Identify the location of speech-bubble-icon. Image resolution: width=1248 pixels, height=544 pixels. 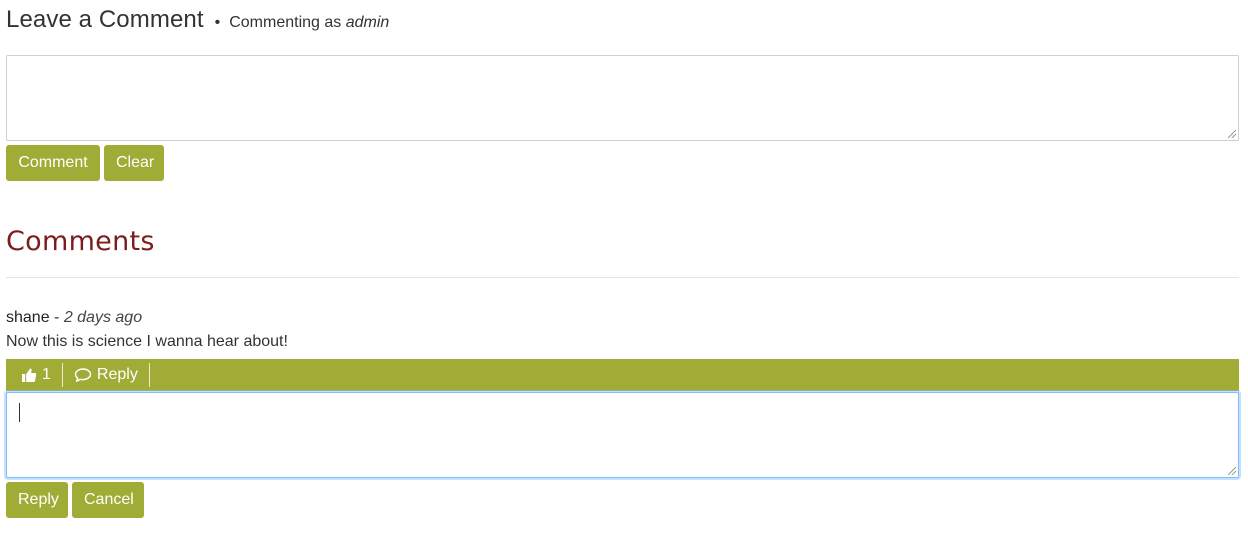
(83, 375).